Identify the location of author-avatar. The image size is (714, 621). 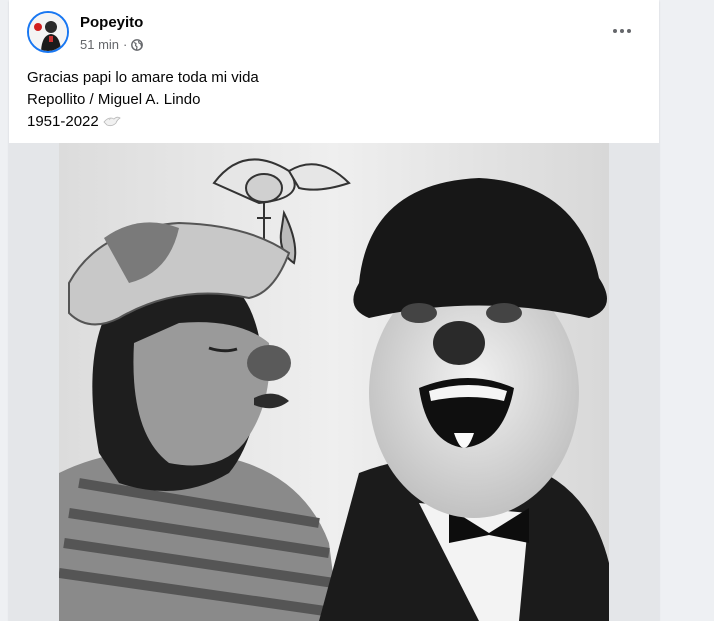
(48, 32).